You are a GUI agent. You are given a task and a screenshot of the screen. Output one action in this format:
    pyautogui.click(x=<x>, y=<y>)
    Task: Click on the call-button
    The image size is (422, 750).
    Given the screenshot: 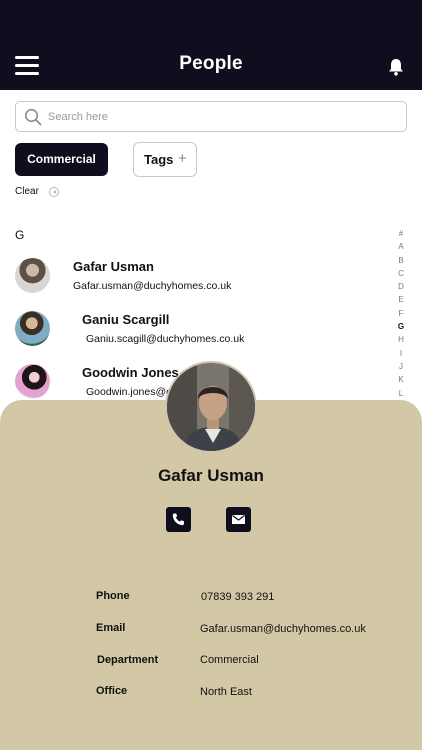 What is the action you would take?
    pyautogui.click(x=178, y=519)
    